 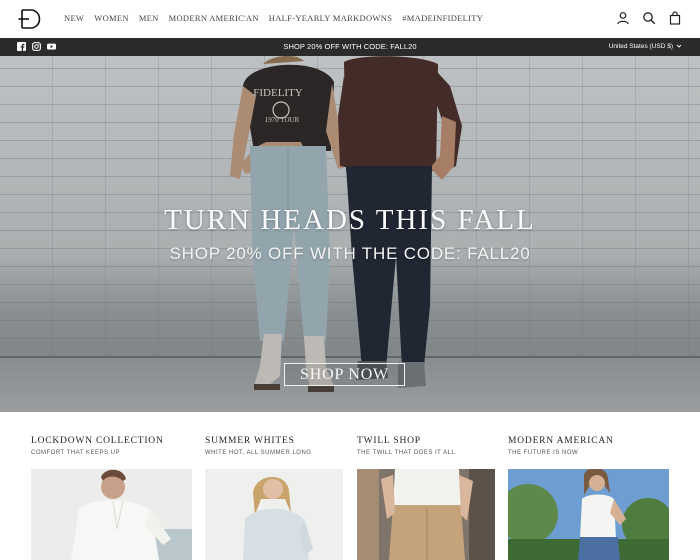 I want to click on announcement-text: SHOP 20% OFF WITH CODE: FALL20, so click(x=350, y=46).